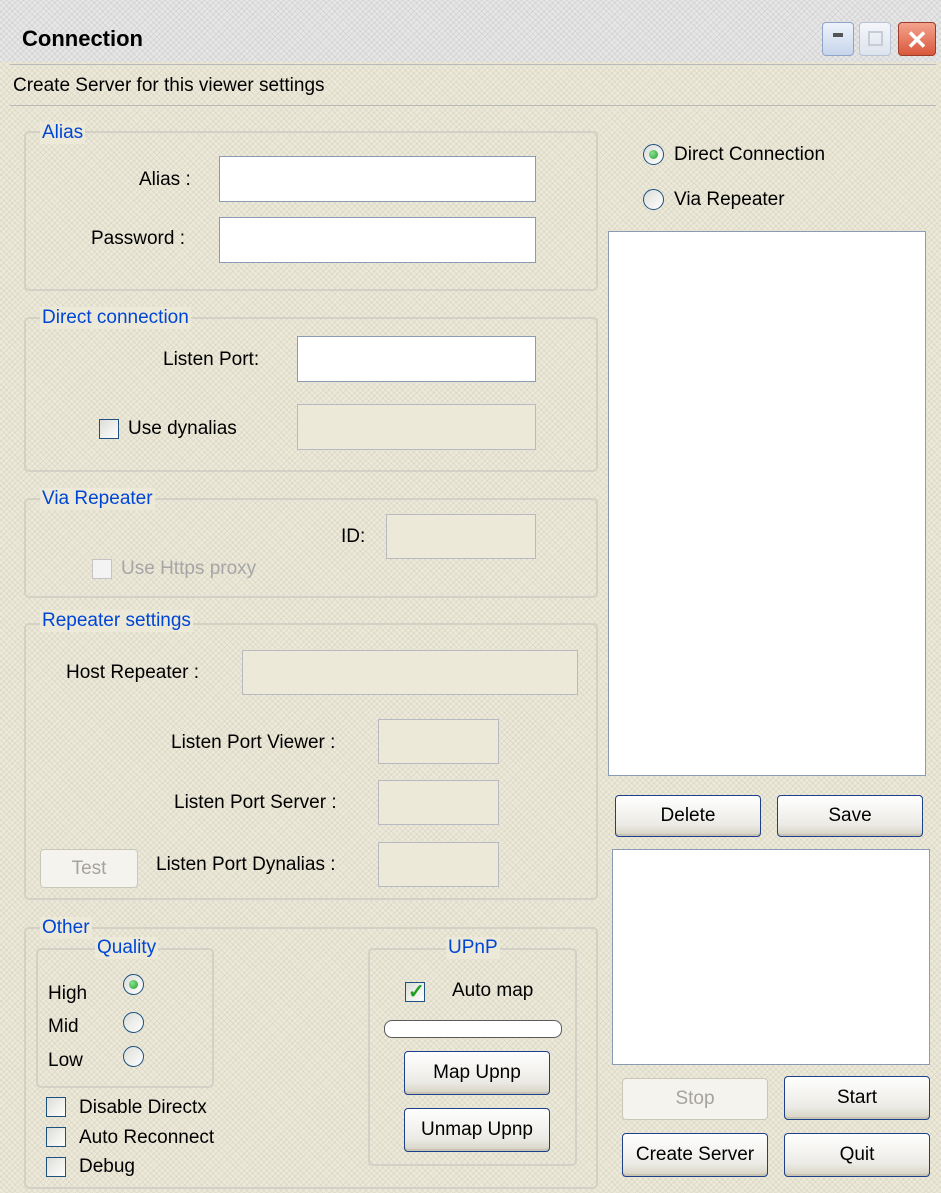  What do you see at coordinates (410, 672) in the screenshot?
I see `host-repeater-input` at bounding box center [410, 672].